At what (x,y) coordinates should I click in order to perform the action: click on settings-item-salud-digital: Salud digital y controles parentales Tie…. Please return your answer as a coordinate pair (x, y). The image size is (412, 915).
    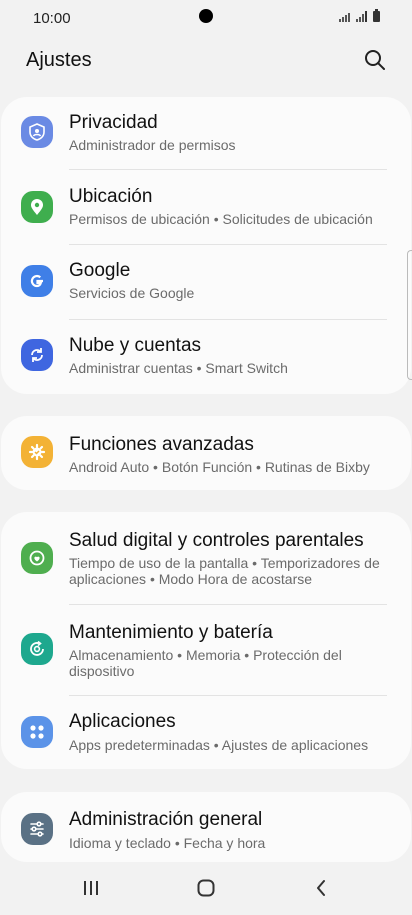
    Looking at the image, I should click on (206, 558).